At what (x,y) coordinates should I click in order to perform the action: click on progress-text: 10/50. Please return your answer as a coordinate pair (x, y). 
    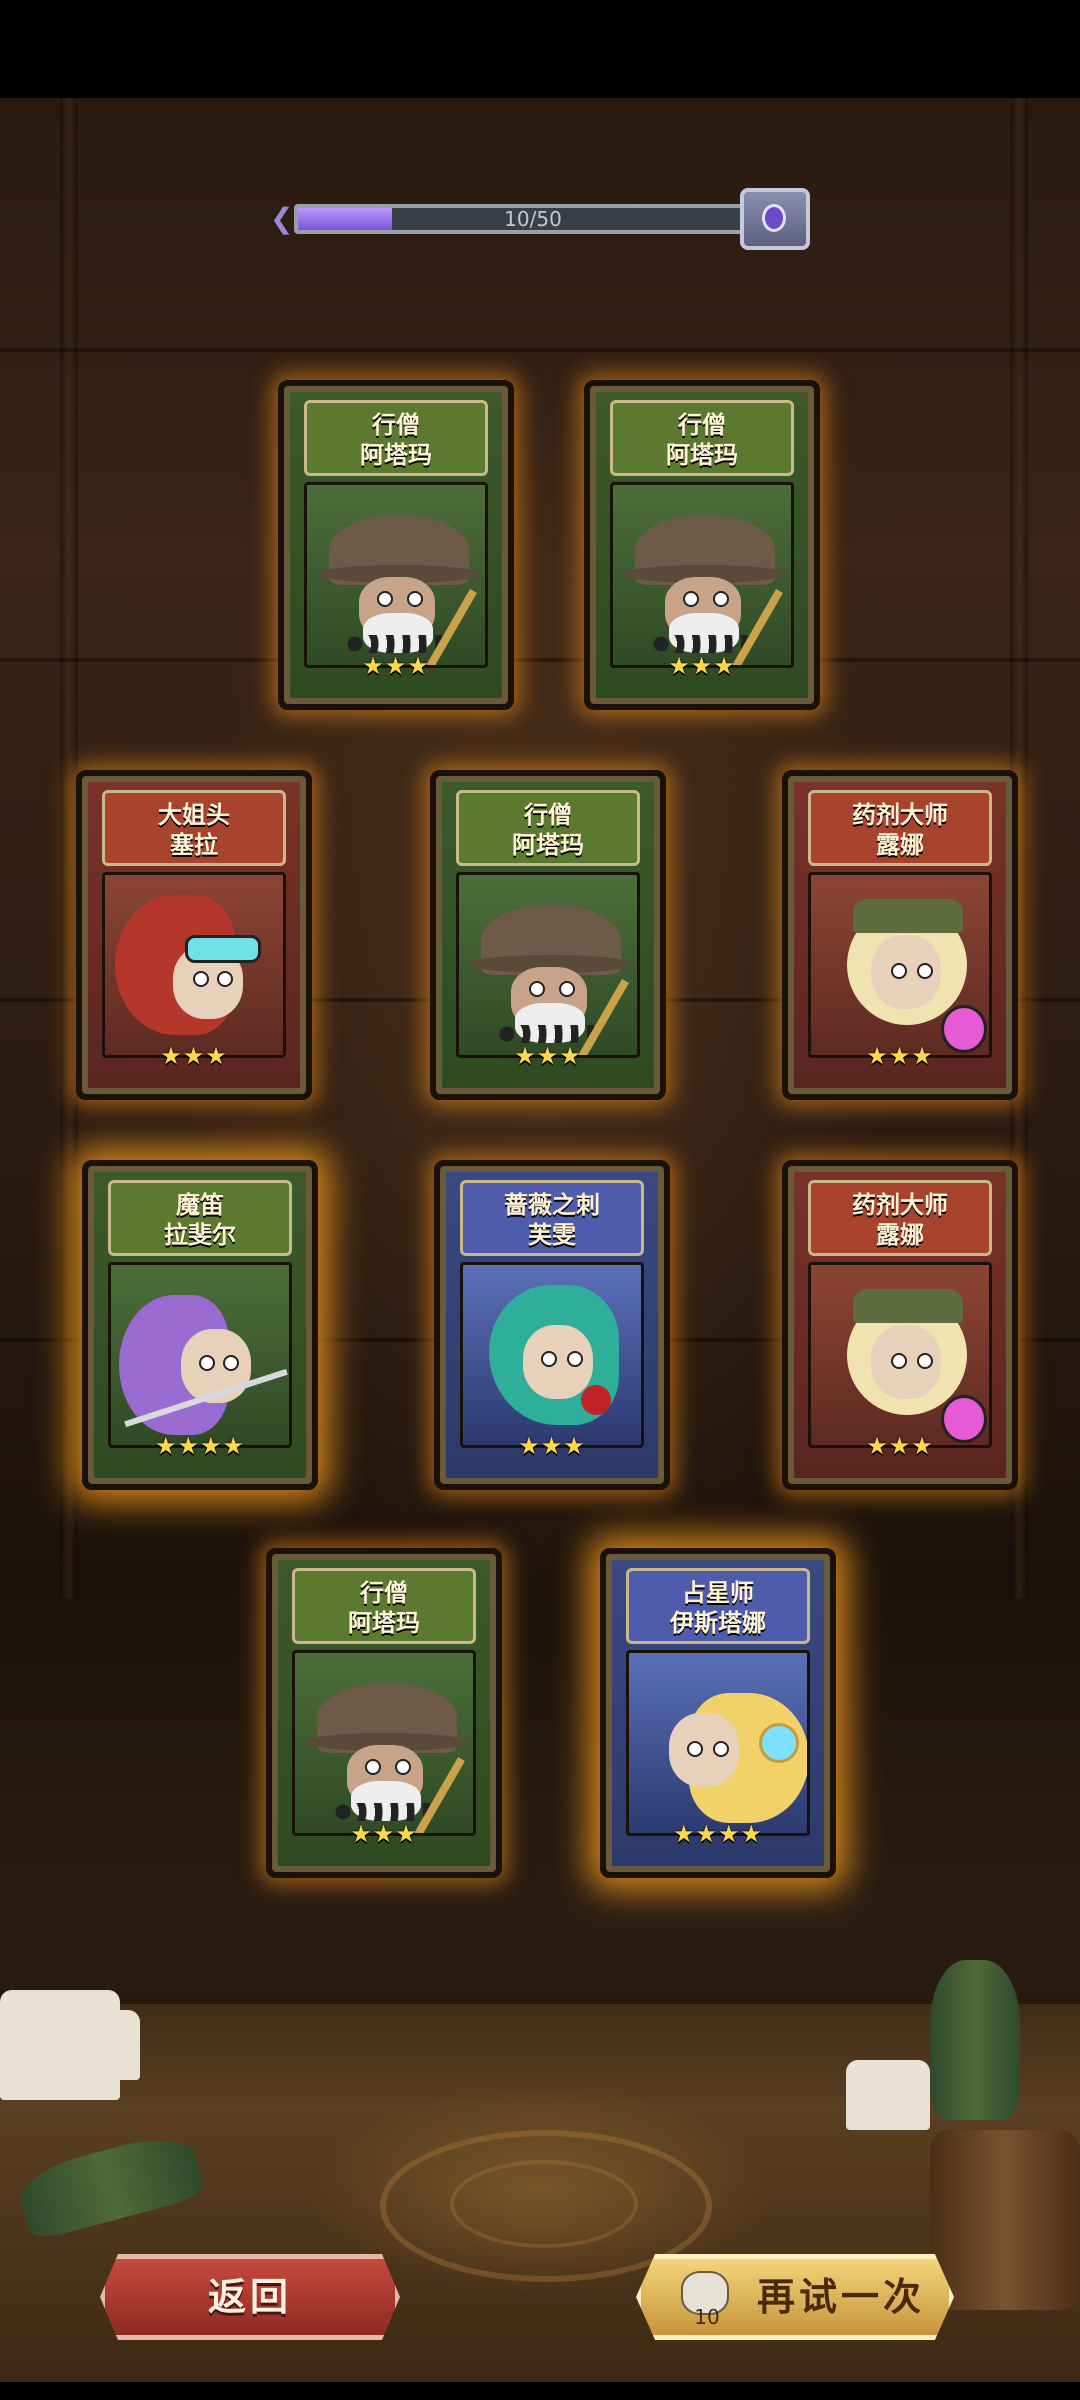
    Looking at the image, I should click on (533, 219).